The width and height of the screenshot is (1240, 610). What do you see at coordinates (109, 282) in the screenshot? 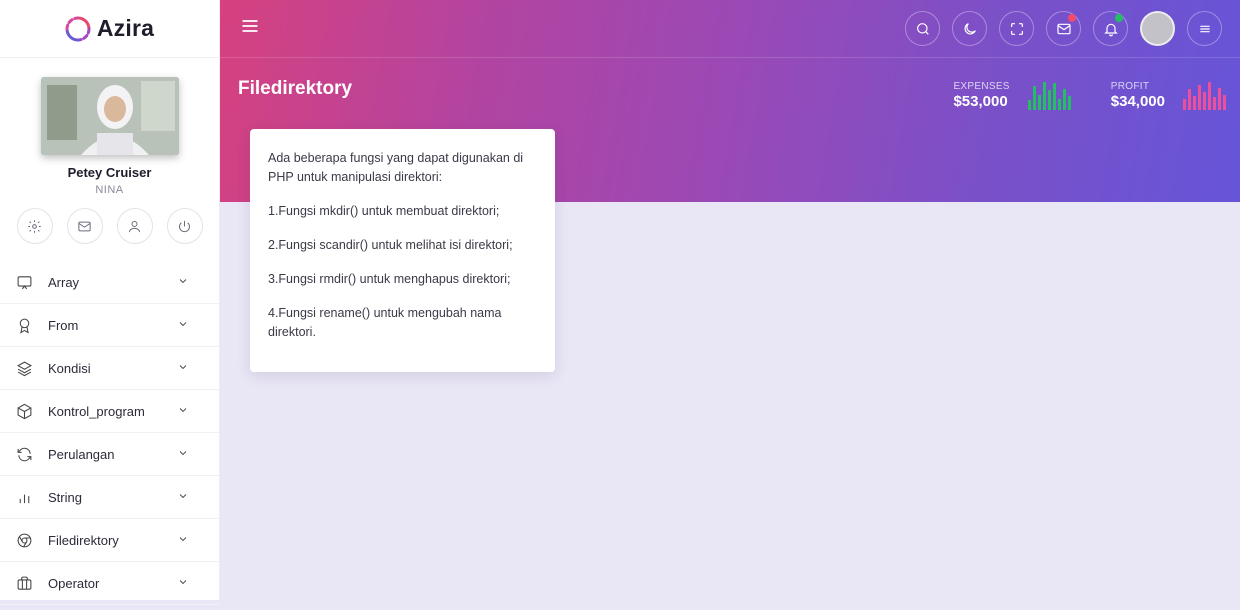
I see `sidebar-item-array: Array` at bounding box center [109, 282].